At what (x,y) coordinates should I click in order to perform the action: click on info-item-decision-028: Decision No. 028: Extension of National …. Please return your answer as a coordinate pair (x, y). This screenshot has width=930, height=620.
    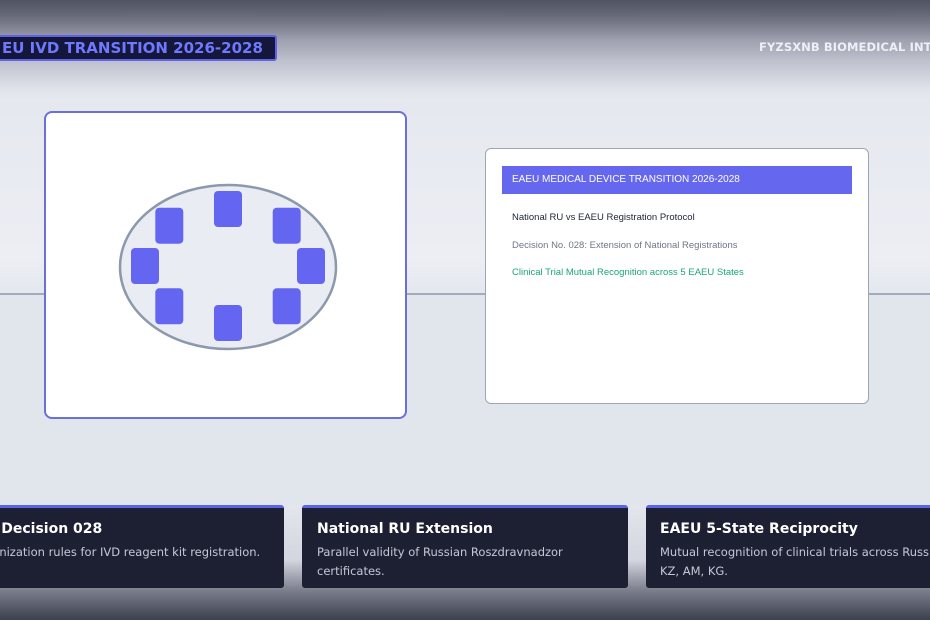
    Looking at the image, I should click on (625, 245).